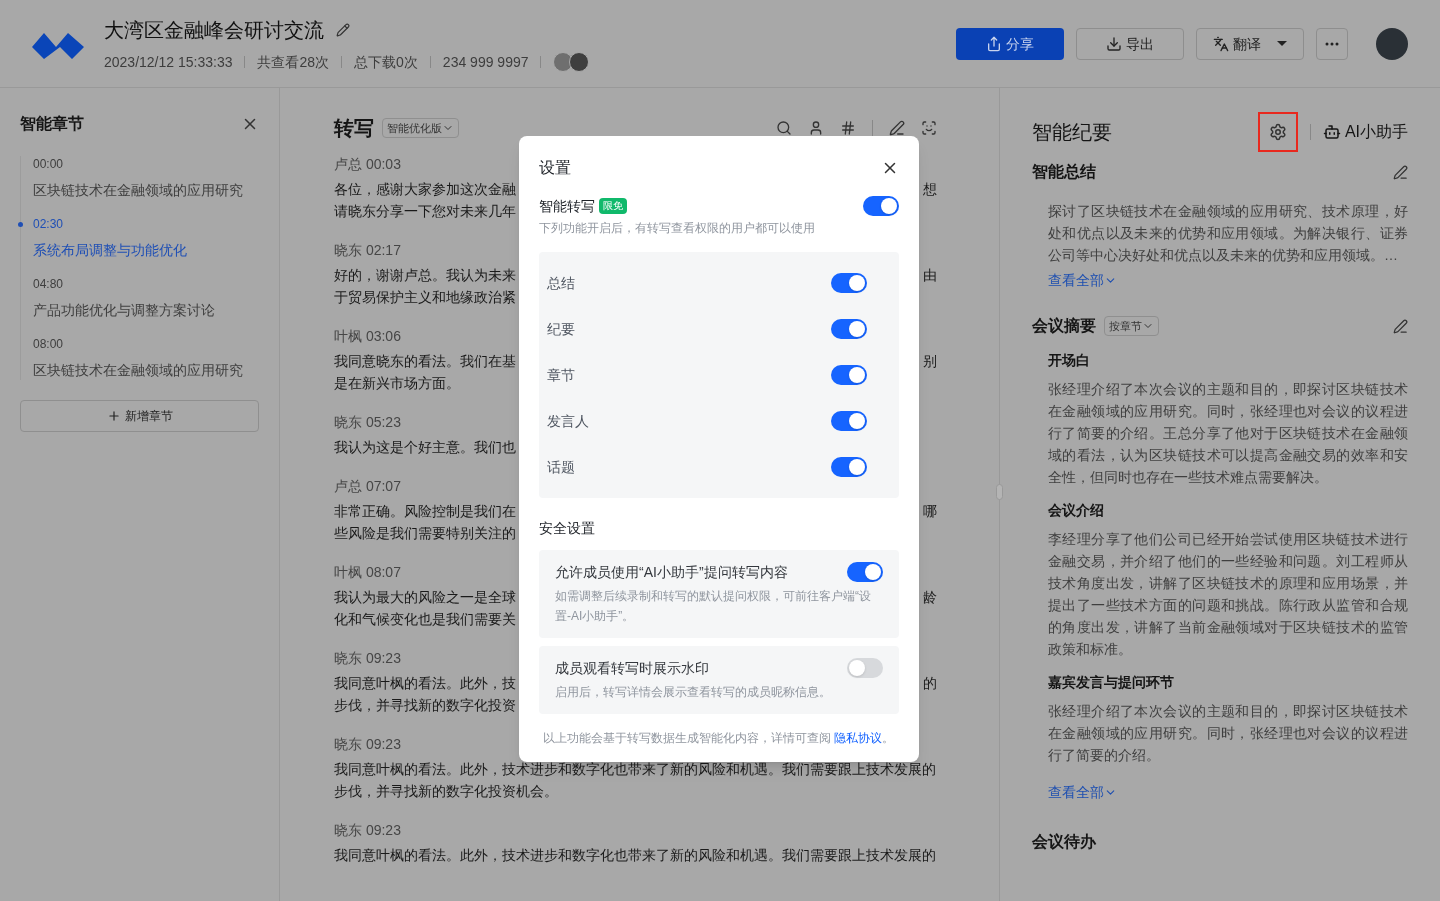 The height and width of the screenshot is (901, 1440). What do you see at coordinates (425, 447) in the screenshot?
I see `transcript-text: 我认为这是个好主意。我们也` at bounding box center [425, 447].